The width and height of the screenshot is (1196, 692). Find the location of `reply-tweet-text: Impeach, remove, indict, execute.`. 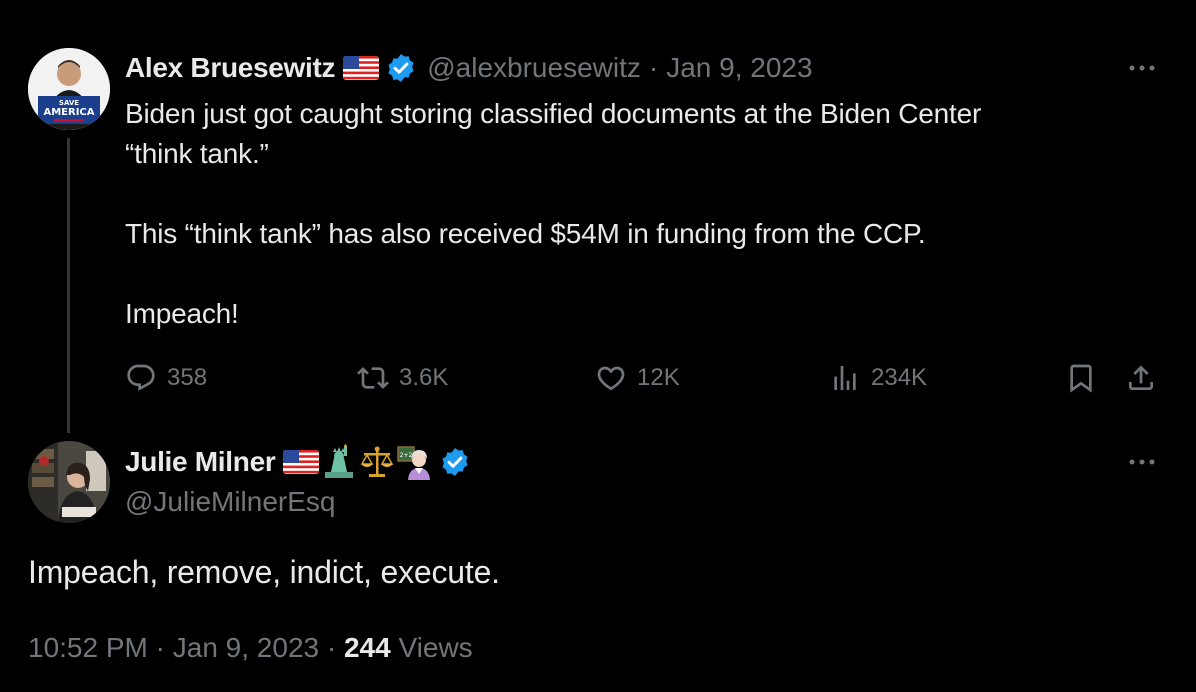

reply-tweet-text: Impeach, remove, indict, execute. is located at coordinates (264, 572).